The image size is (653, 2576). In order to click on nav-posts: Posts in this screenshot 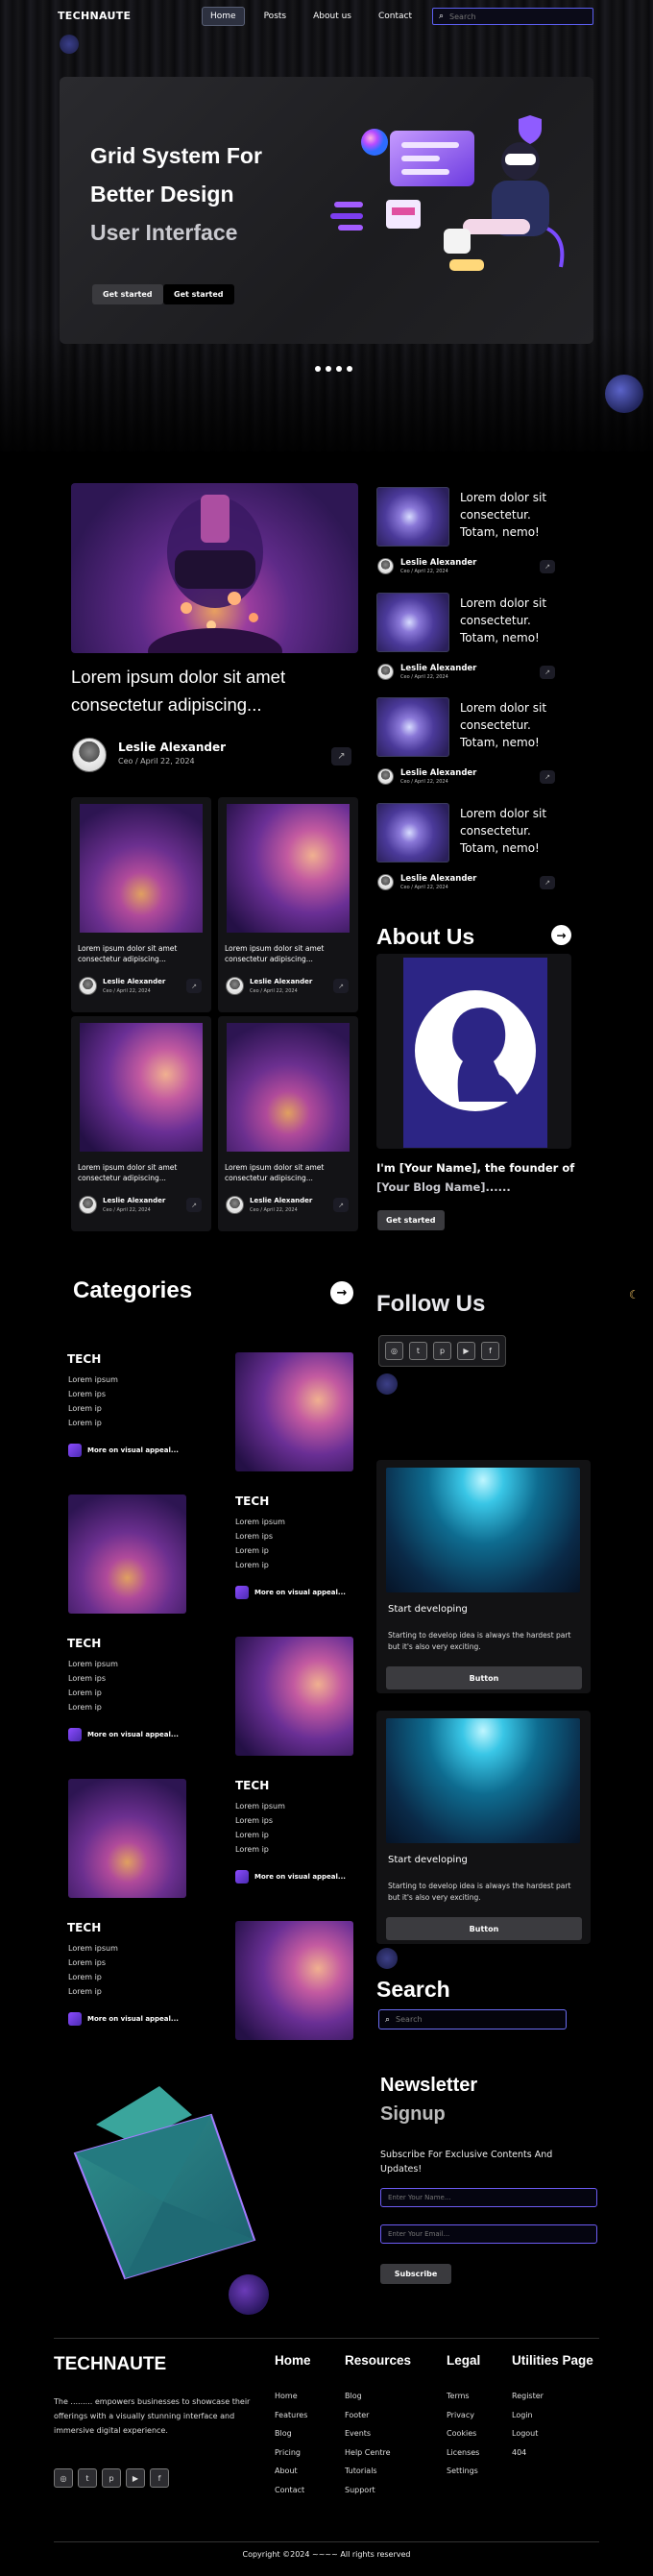, I will do `click(276, 16)`.